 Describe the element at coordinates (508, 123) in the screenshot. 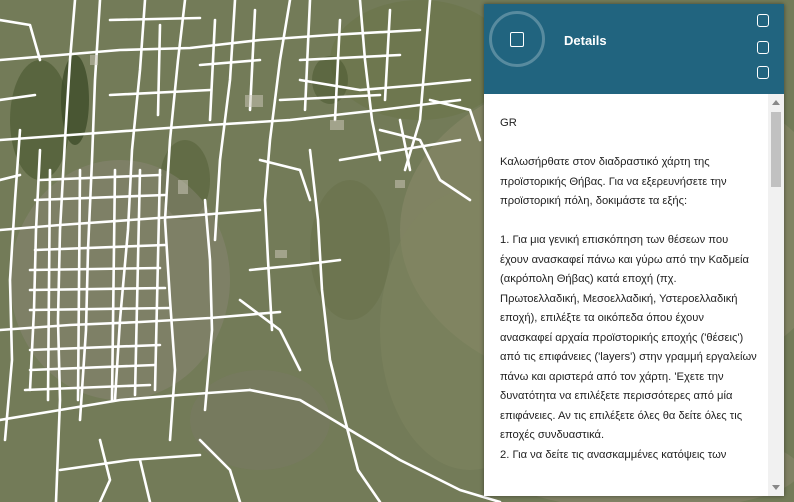

I see `language-label: GR` at that location.